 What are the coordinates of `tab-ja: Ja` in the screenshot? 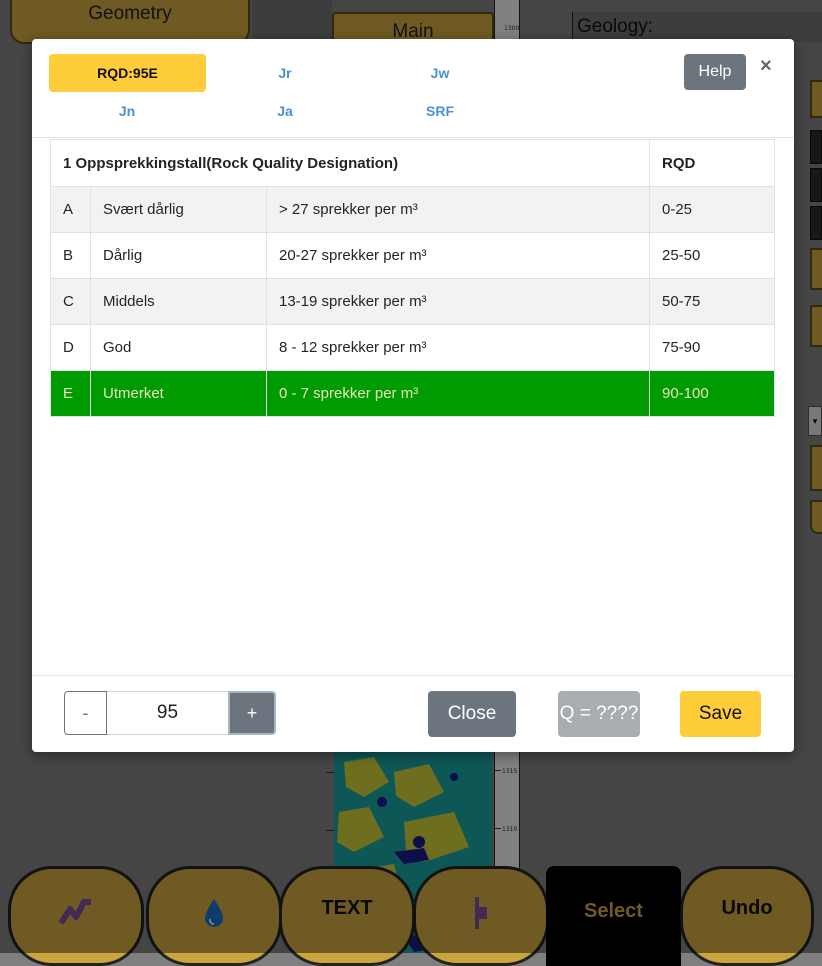 It's located at (285, 111).